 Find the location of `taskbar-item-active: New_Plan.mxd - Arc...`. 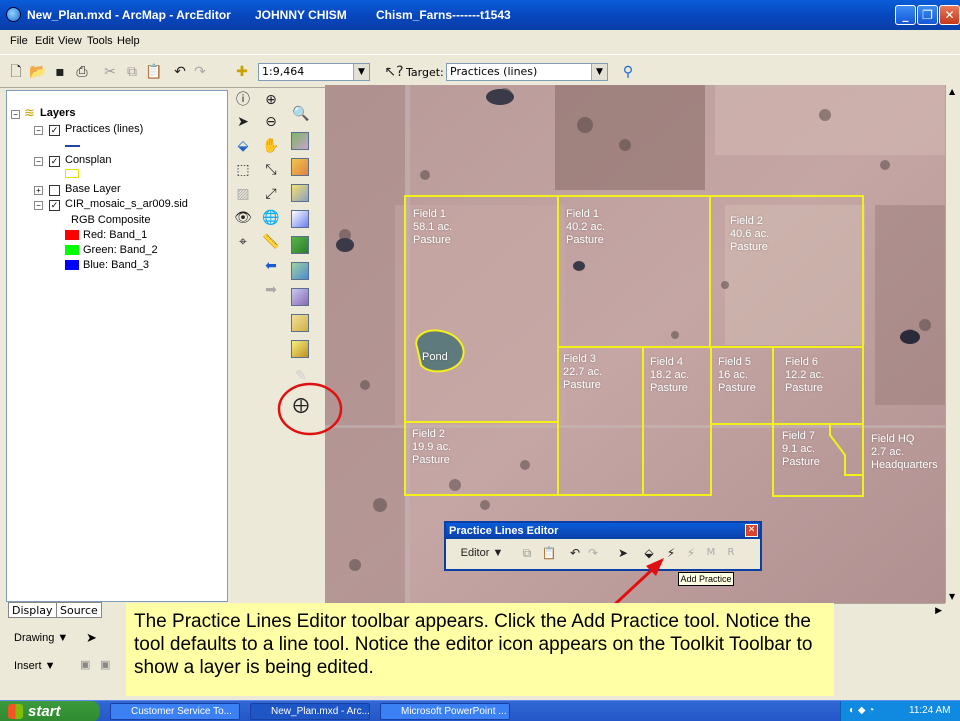

taskbar-item-active: New_Plan.mxd - Arc... is located at coordinates (310, 711).